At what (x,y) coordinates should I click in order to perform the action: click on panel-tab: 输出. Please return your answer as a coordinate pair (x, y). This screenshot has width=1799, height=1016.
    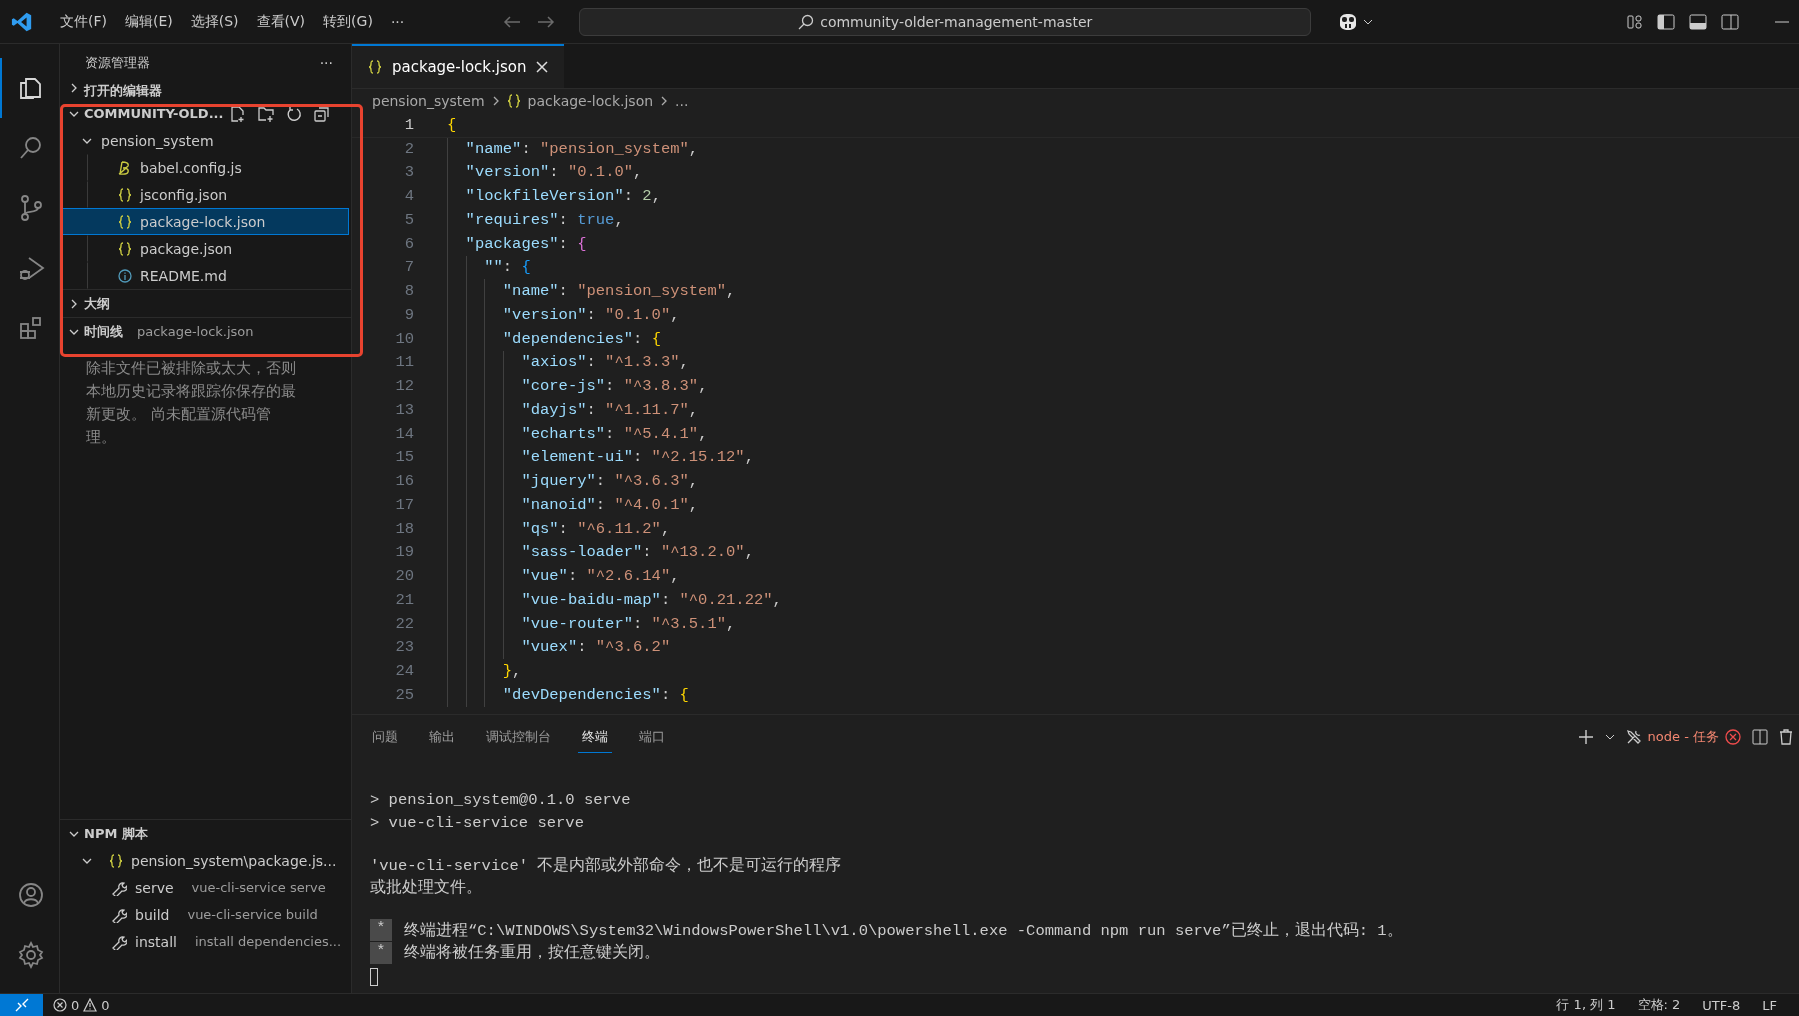
    Looking at the image, I should click on (442, 737).